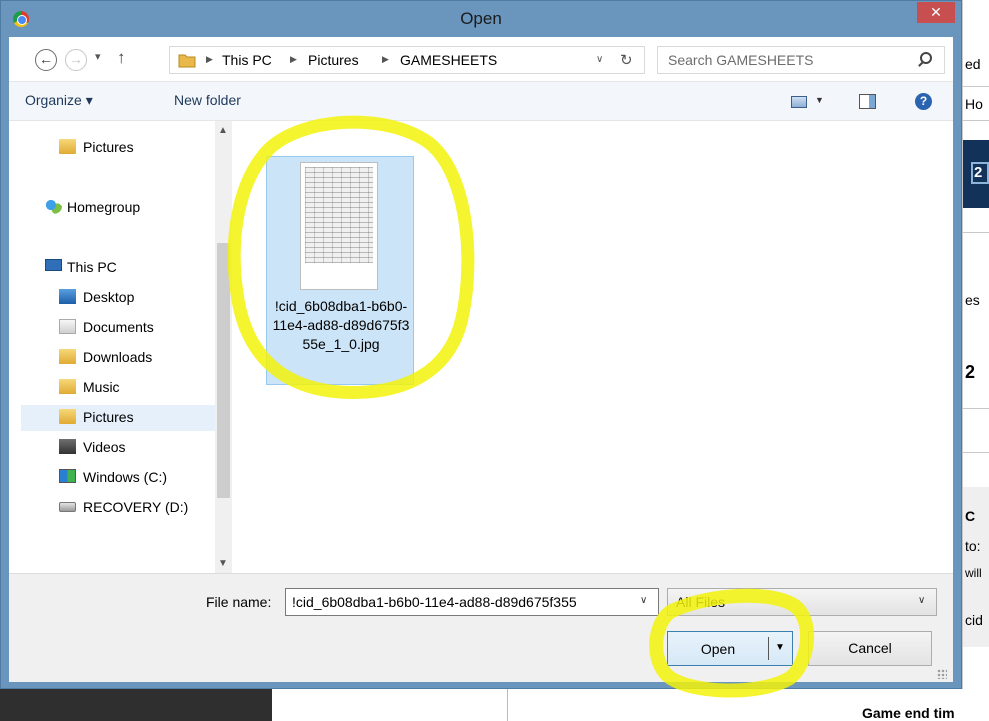 This screenshot has height=721, width=989. What do you see at coordinates (970, 372) in the screenshot?
I see `bg-text-fragment: 2` at bounding box center [970, 372].